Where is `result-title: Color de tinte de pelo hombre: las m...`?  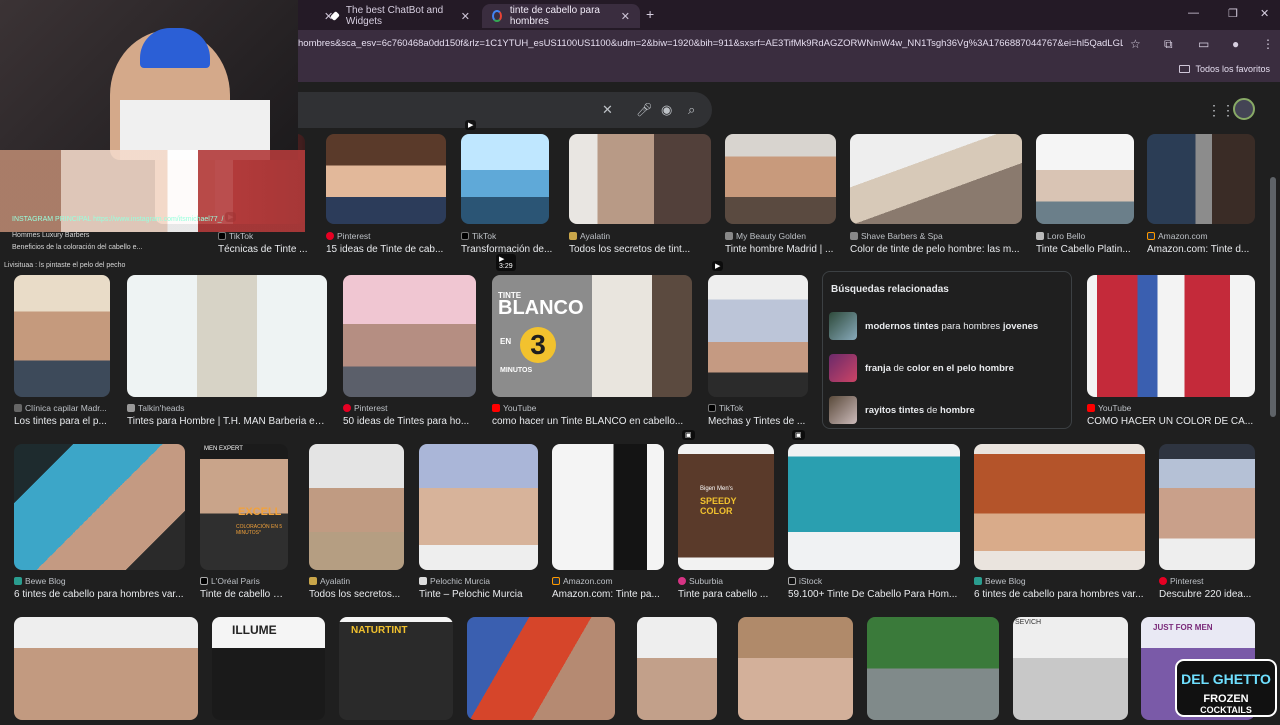
result-title: Color de tinte de pelo hombre: las m... is located at coordinates (936, 249).